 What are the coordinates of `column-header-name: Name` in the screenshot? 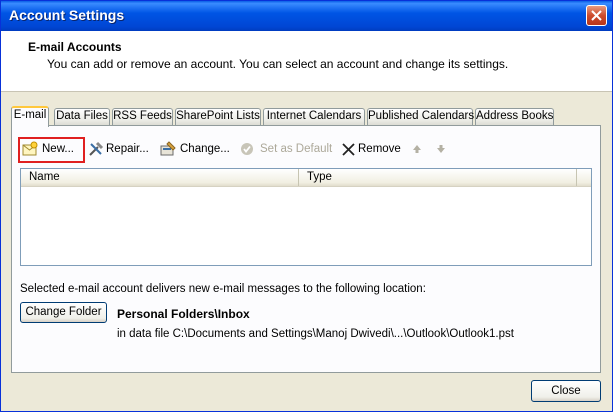 It's located at (160, 177).